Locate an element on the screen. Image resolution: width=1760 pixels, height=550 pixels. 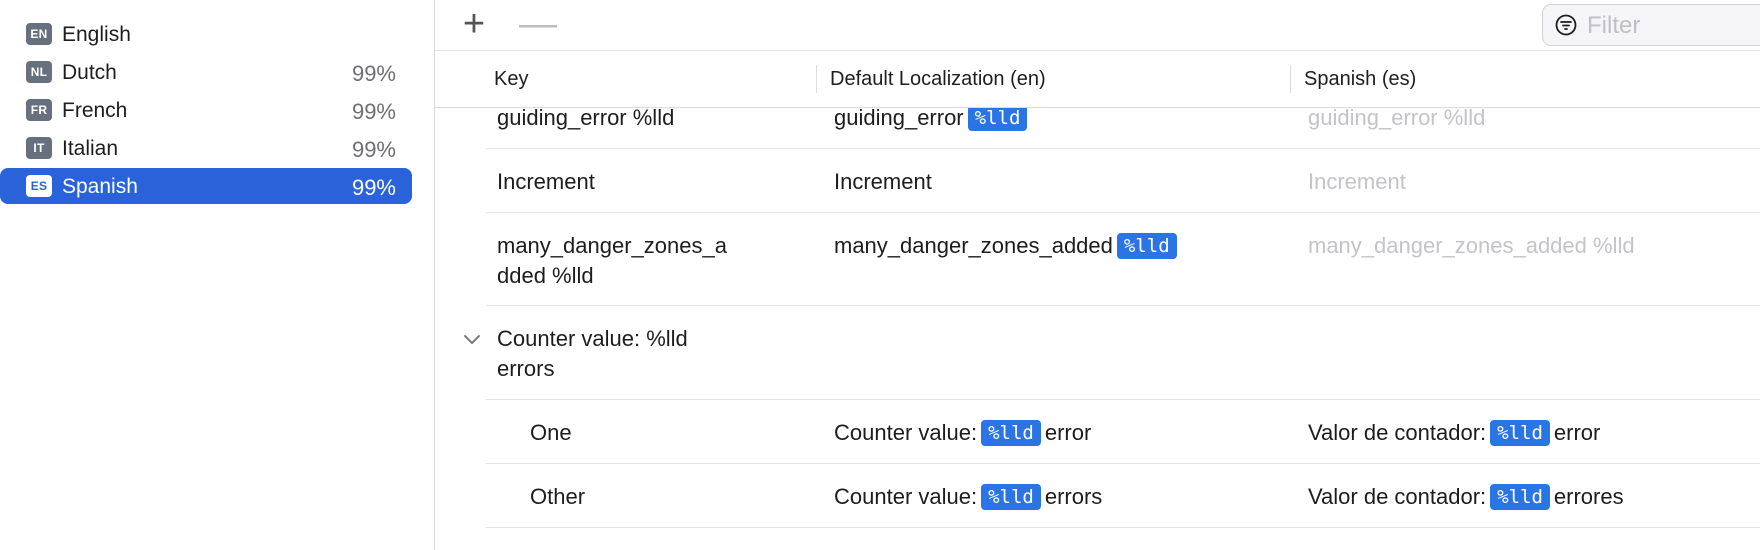
language-name: English is located at coordinates (96, 34).